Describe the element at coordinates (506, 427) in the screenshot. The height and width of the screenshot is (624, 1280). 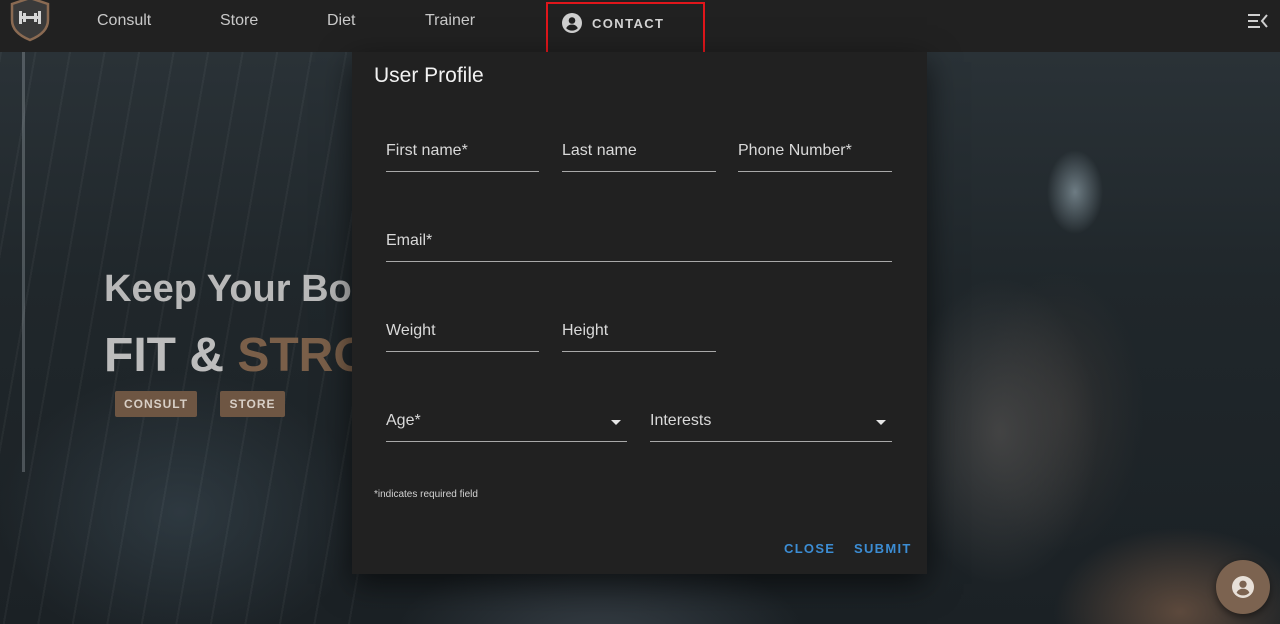
I see `age-select: Age*` at that location.